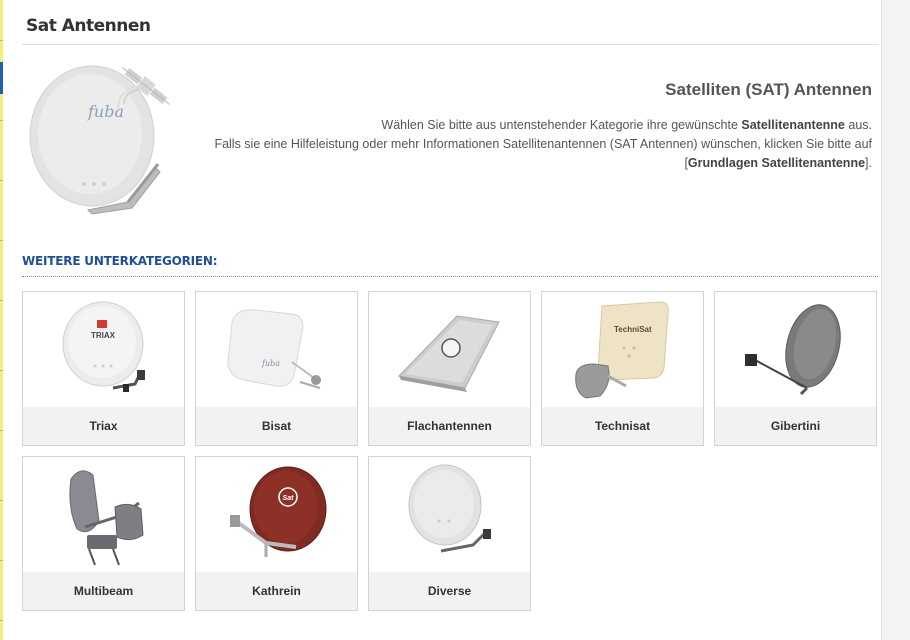 The height and width of the screenshot is (640, 910). Describe the element at coordinates (858, 125) in the screenshot. I see `intro-text: aus.` at that location.